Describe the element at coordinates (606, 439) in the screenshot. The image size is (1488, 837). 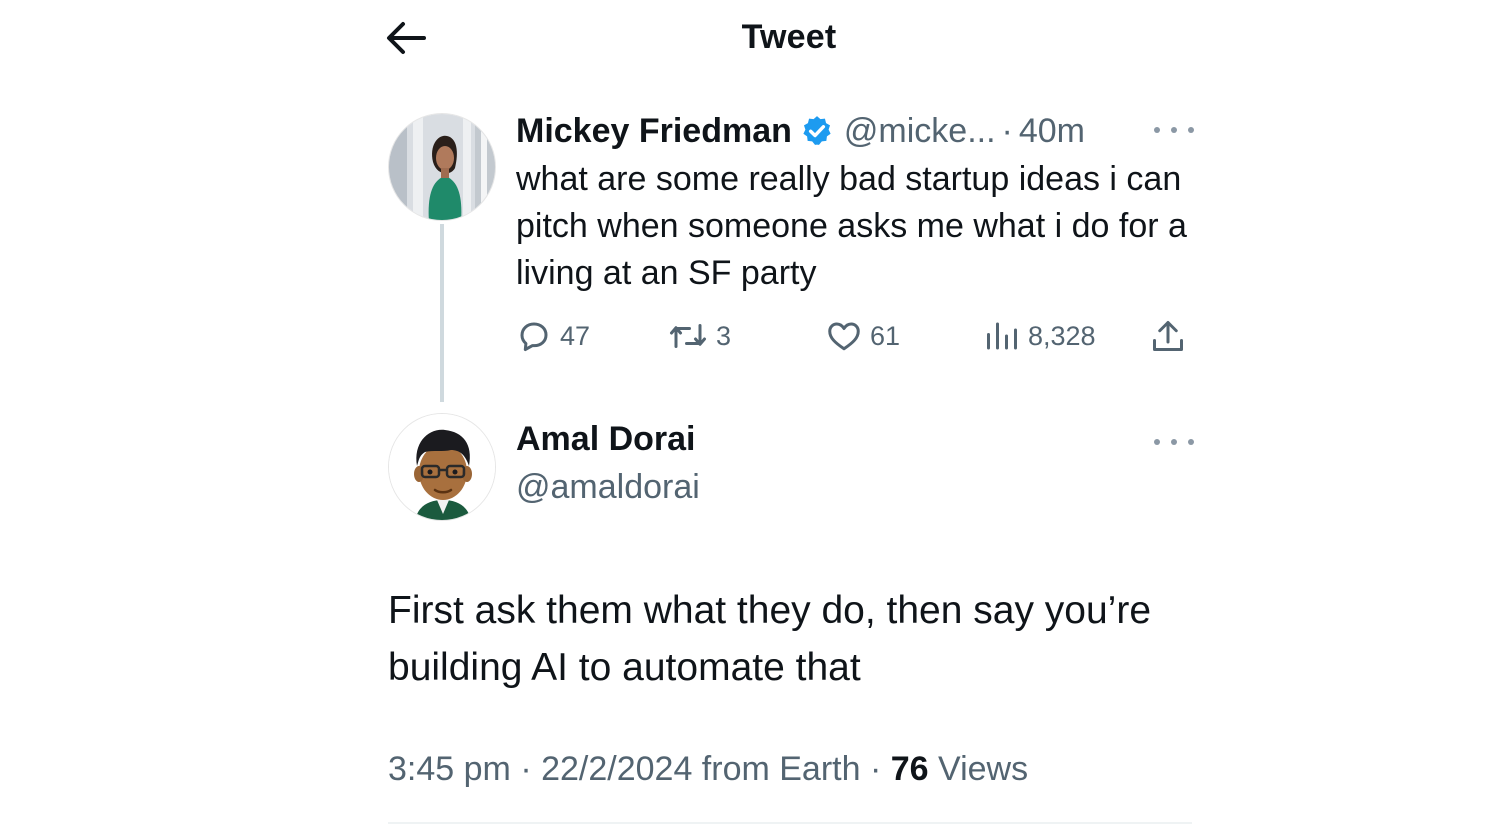
I see `reply-author-name: Amal Dorai` at that location.